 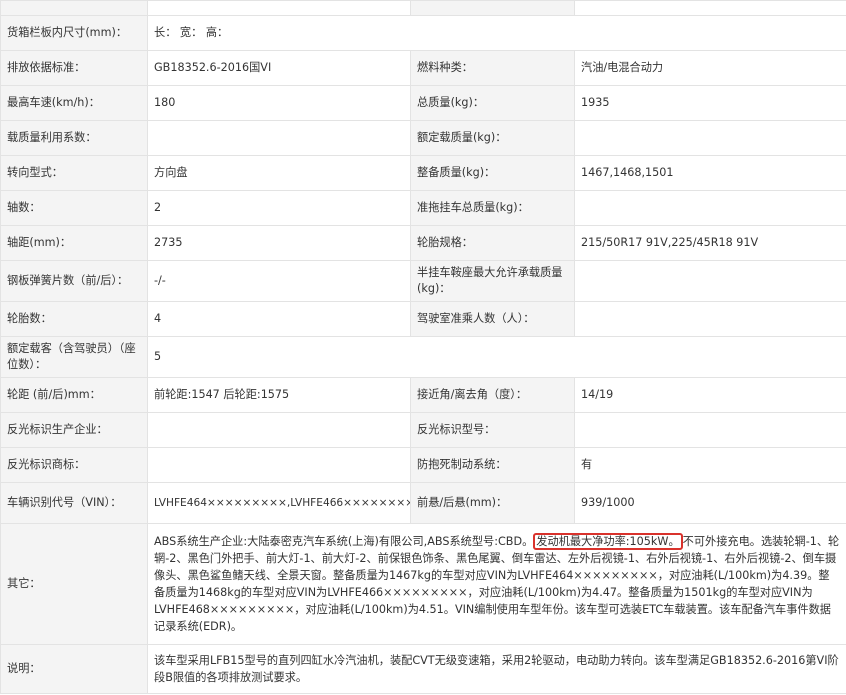 I want to click on label-abs: 防抱死制动系统：, so click(x=492, y=465).